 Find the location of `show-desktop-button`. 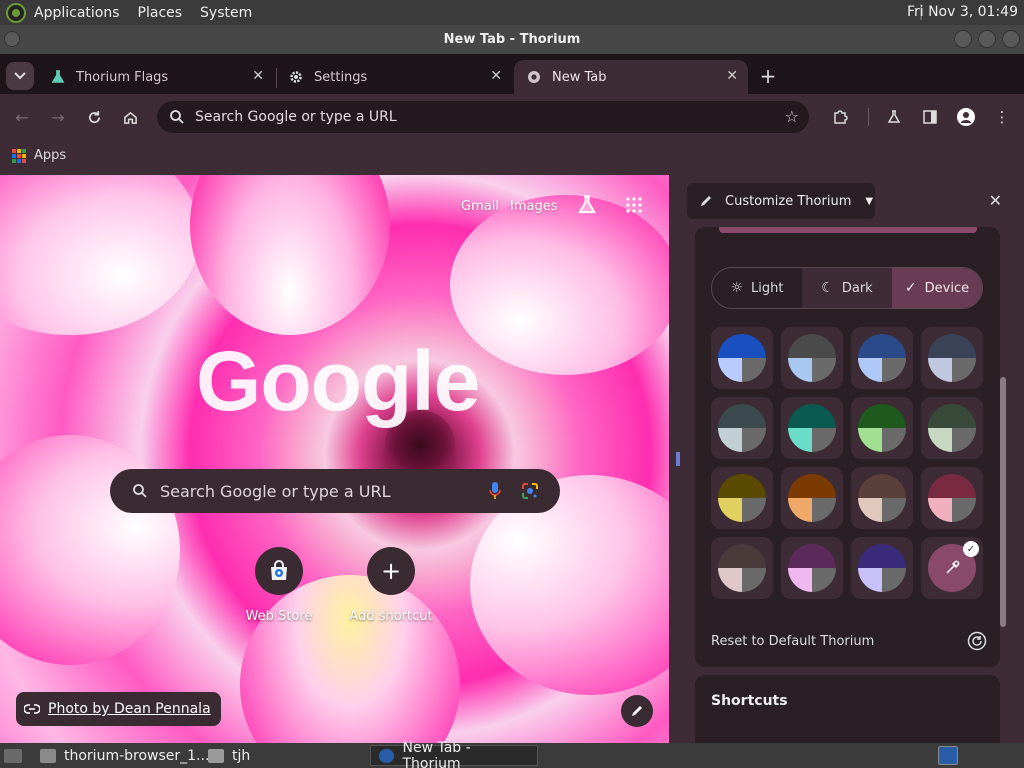

show-desktop-button is located at coordinates (17, 755).